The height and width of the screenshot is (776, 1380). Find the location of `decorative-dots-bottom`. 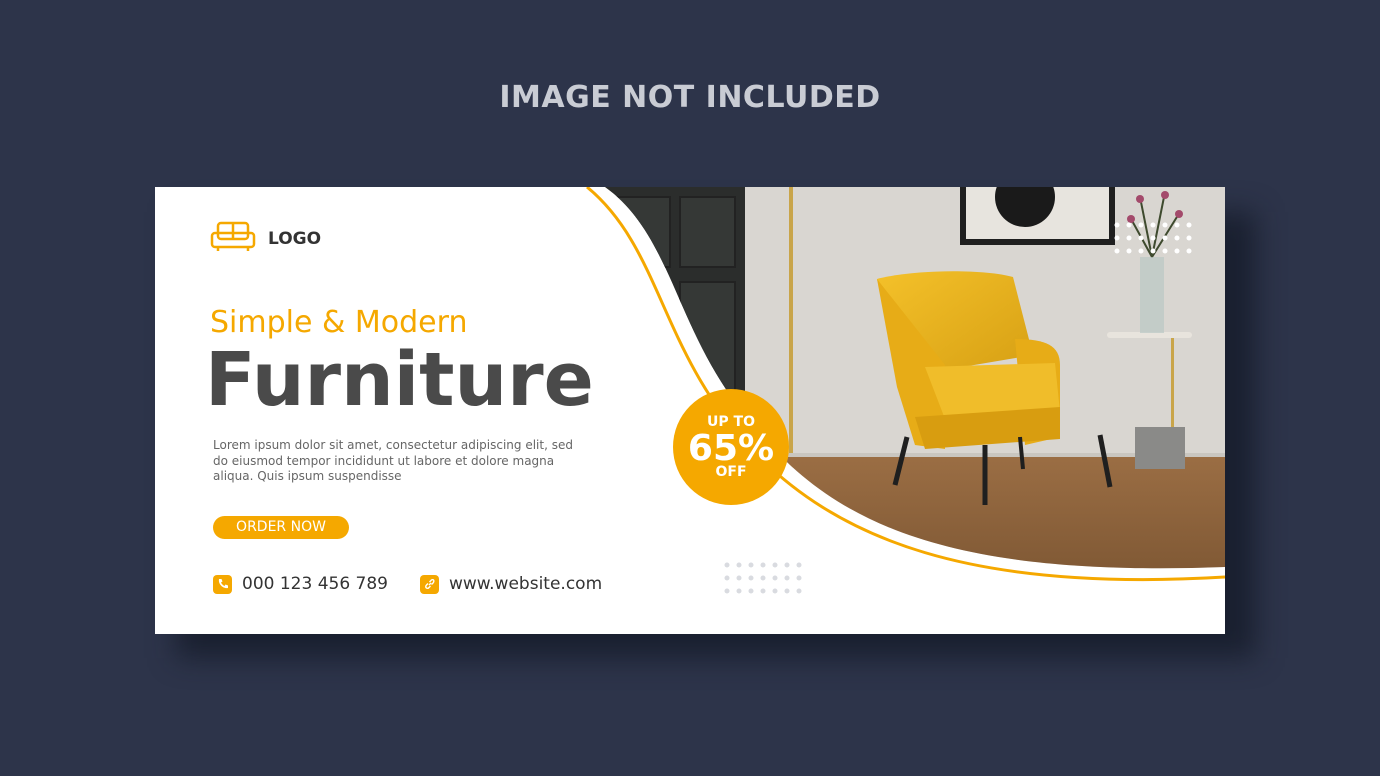

decorative-dots-bottom is located at coordinates (763, 578).